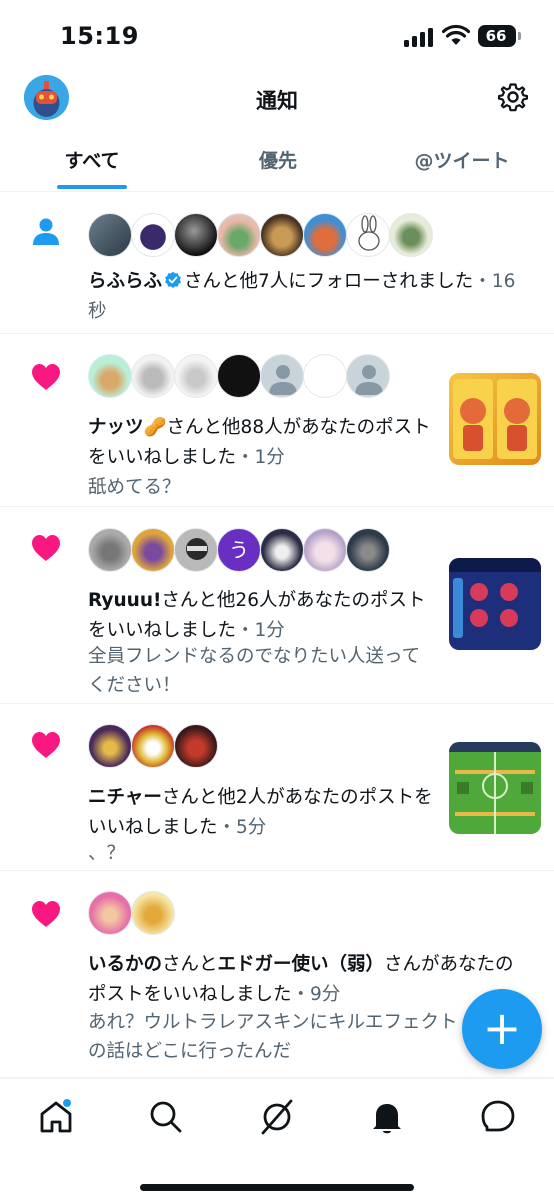 The width and height of the screenshot is (554, 1199). What do you see at coordinates (46, 231) in the screenshot?
I see `person-icon` at bounding box center [46, 231].